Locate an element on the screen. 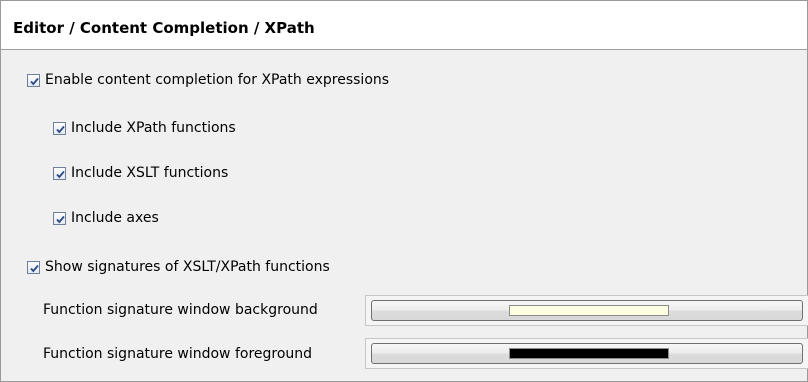 This screenshot has width=808, height=382. show-signatures-option: Show signatures of XSLT/XPath functions is located at coordinates (178, 267).